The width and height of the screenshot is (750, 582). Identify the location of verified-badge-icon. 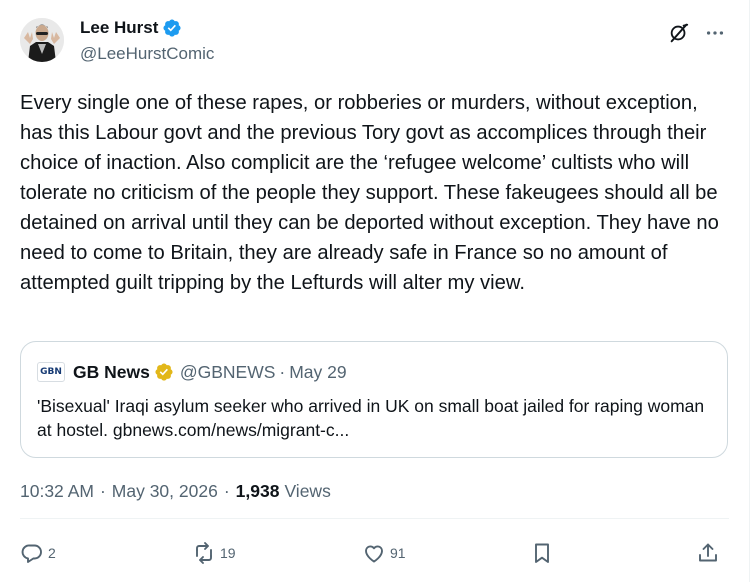
(172, 28).